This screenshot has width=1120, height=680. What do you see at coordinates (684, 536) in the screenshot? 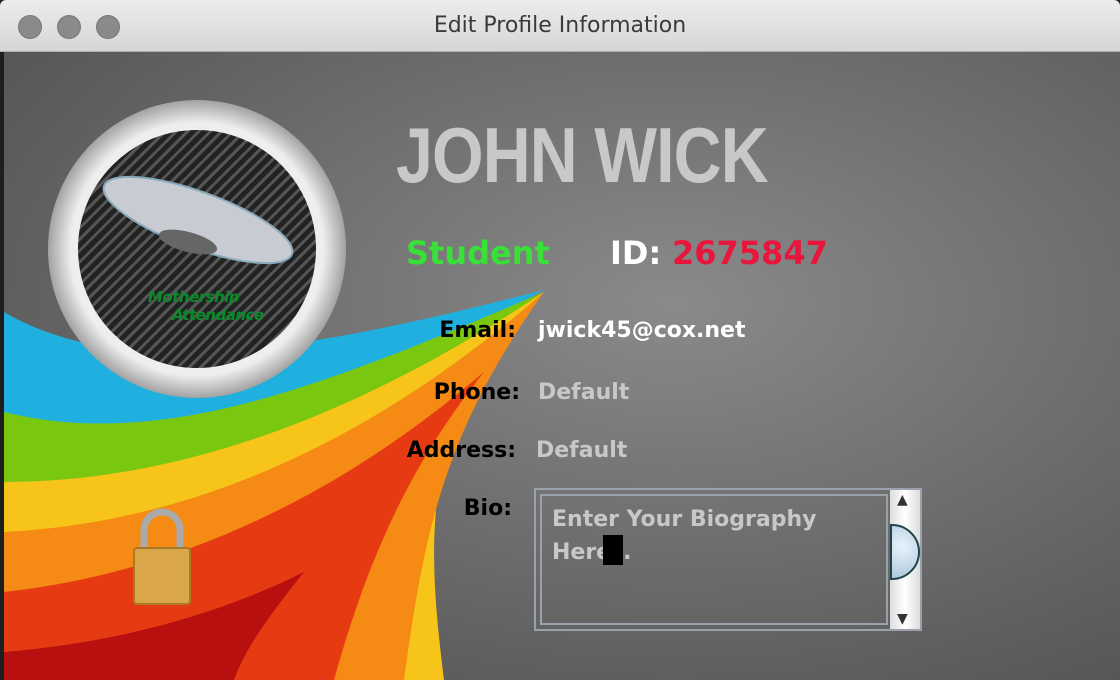
I see `bio-text: Enter Your Biography Here` at bounding box center [684, 536].